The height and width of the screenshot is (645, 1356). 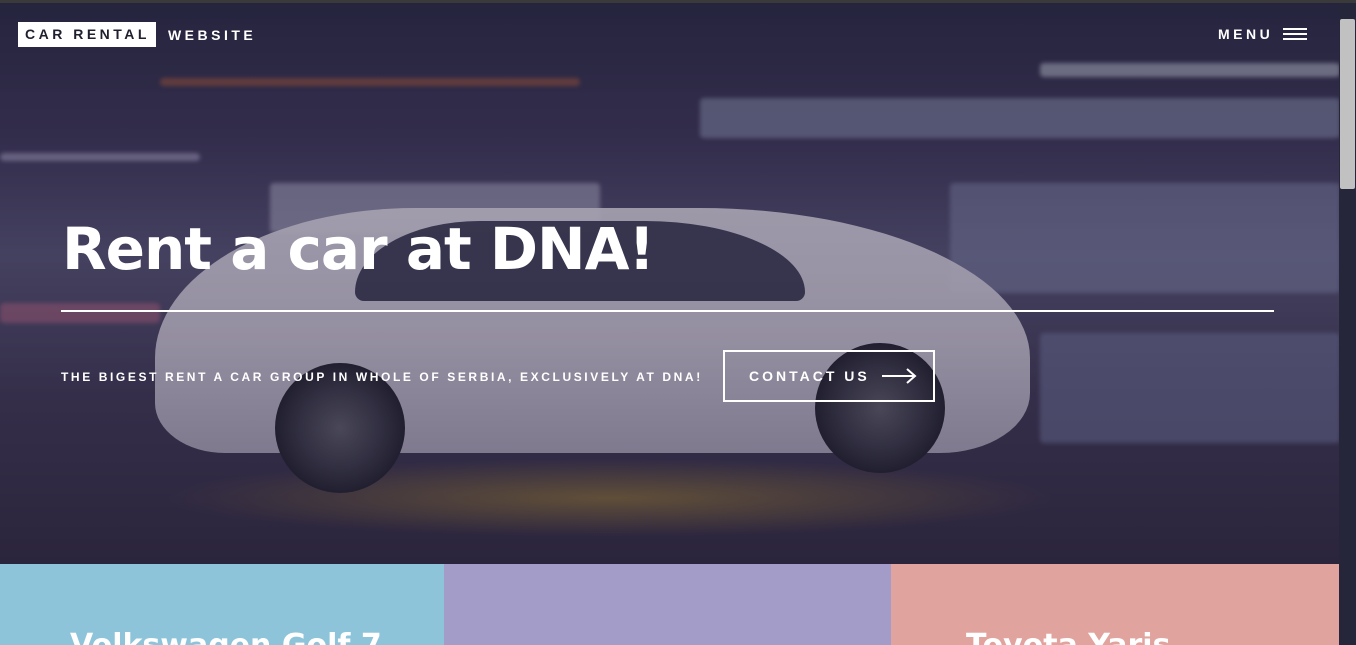 I want to click on menu-button: MENU, so click(x=1263, y=34).